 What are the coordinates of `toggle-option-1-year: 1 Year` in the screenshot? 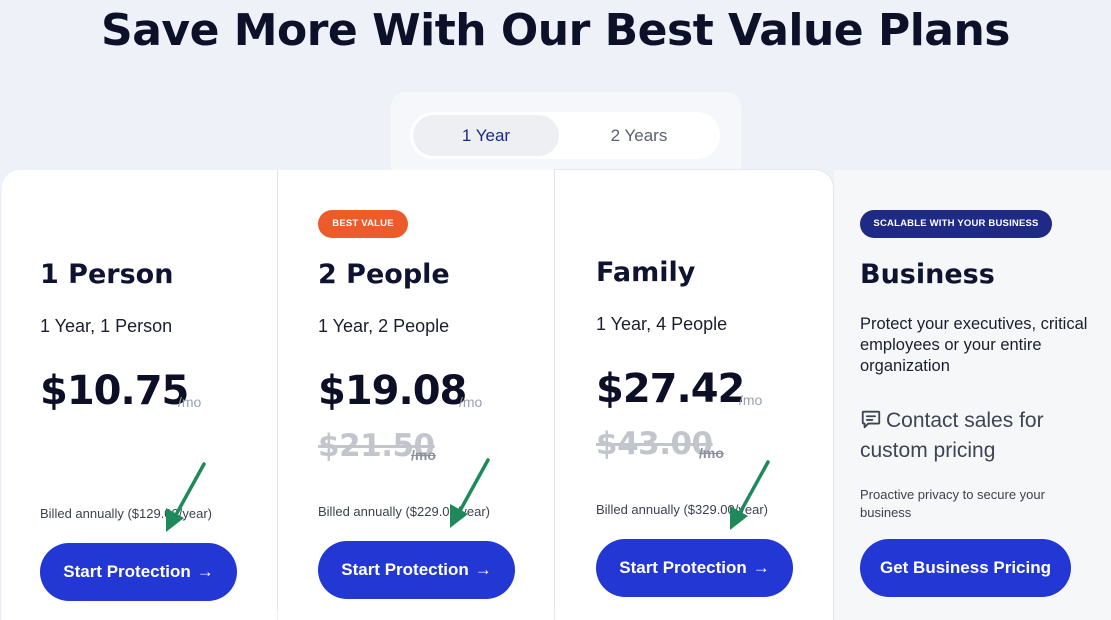 It's located at (486, 135).